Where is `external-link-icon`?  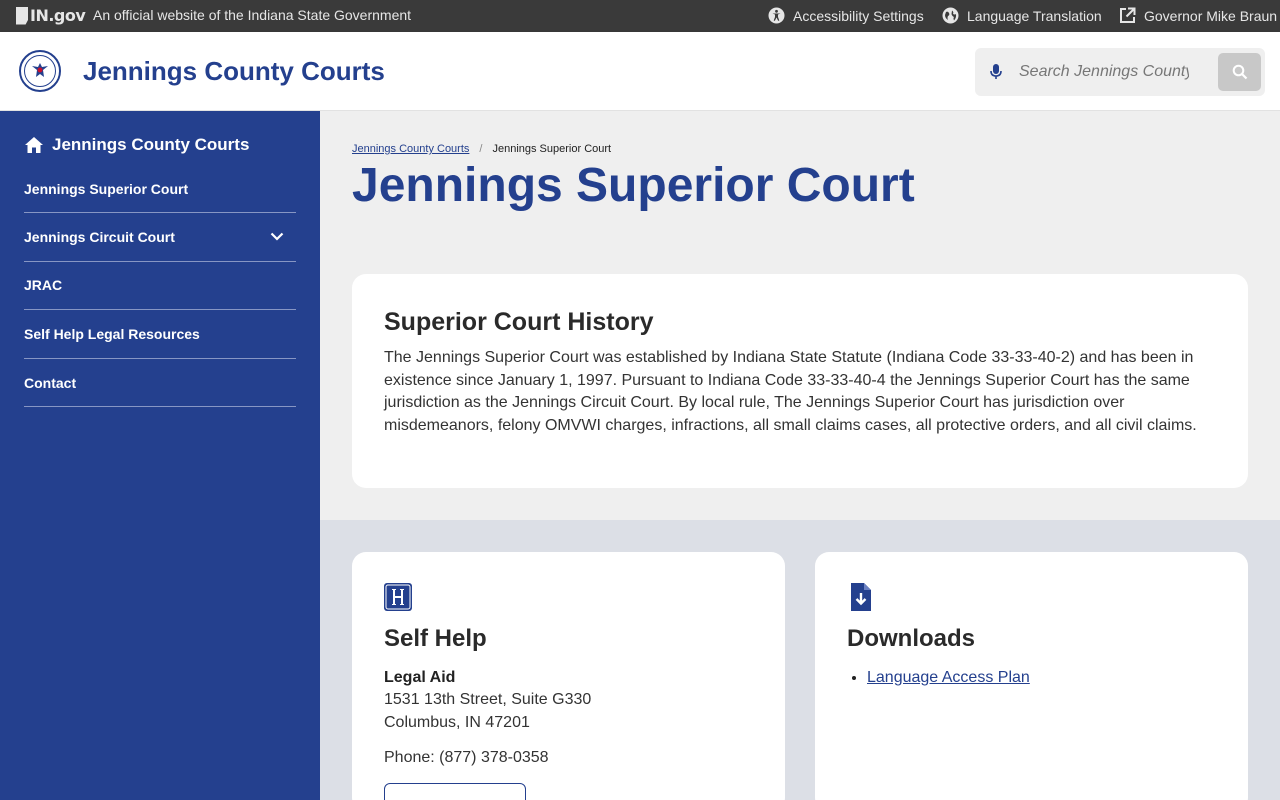
external-link-icon is located at coordinates (1127, 15).